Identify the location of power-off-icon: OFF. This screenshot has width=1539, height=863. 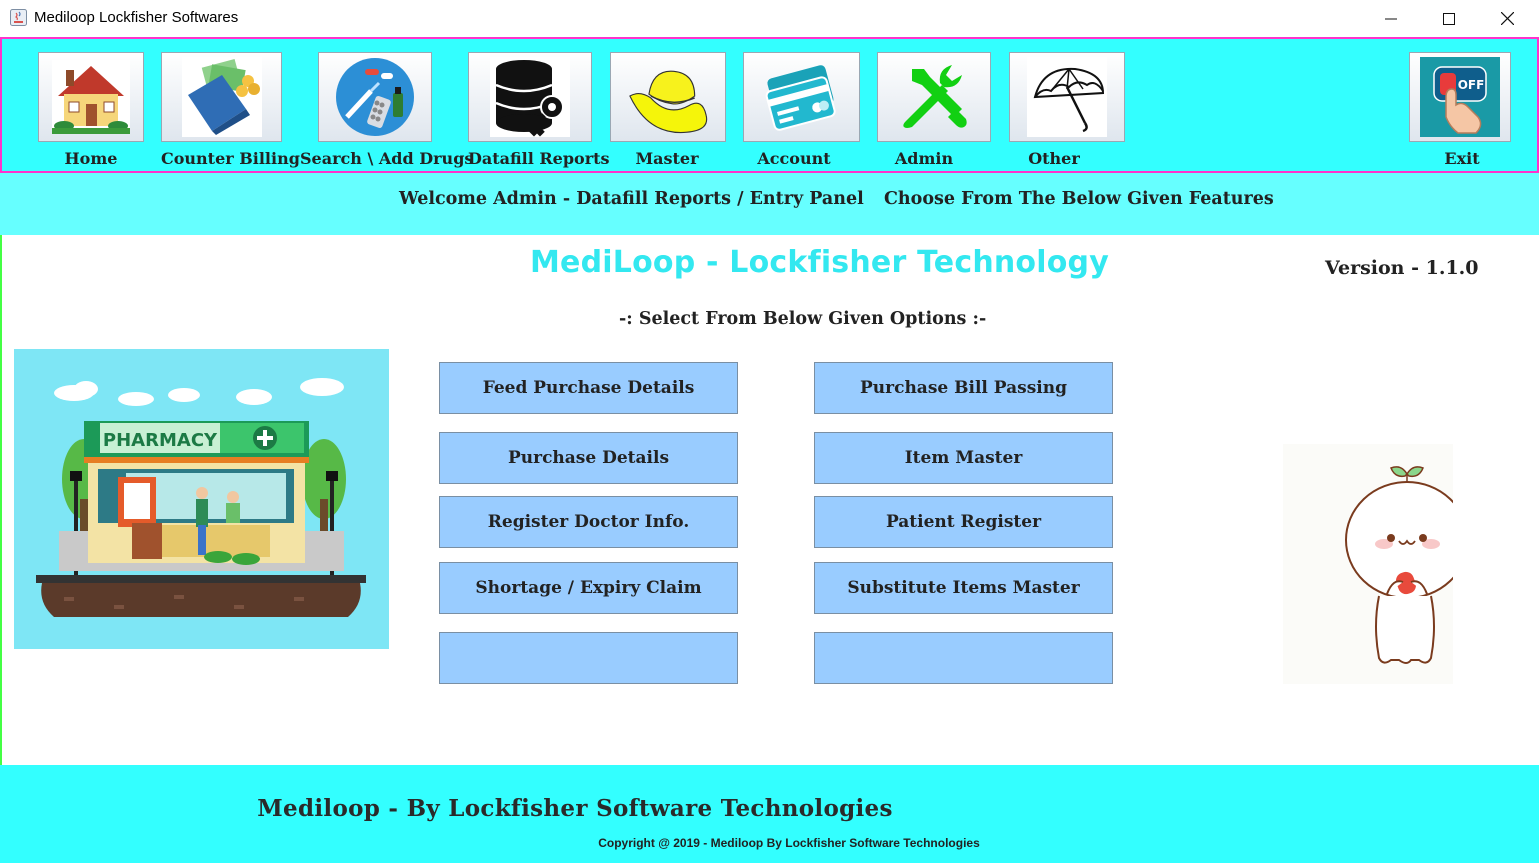
(1460, 97).